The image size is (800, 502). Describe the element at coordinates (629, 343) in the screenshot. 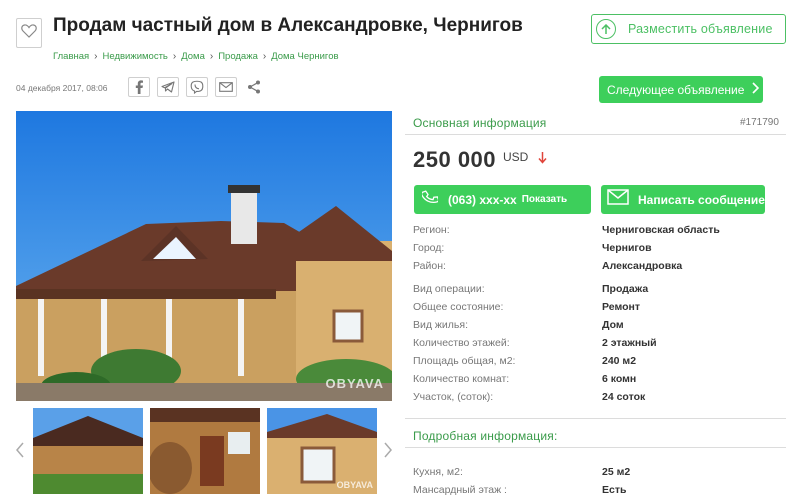

I see `property-value: 2 этажный` at that location.